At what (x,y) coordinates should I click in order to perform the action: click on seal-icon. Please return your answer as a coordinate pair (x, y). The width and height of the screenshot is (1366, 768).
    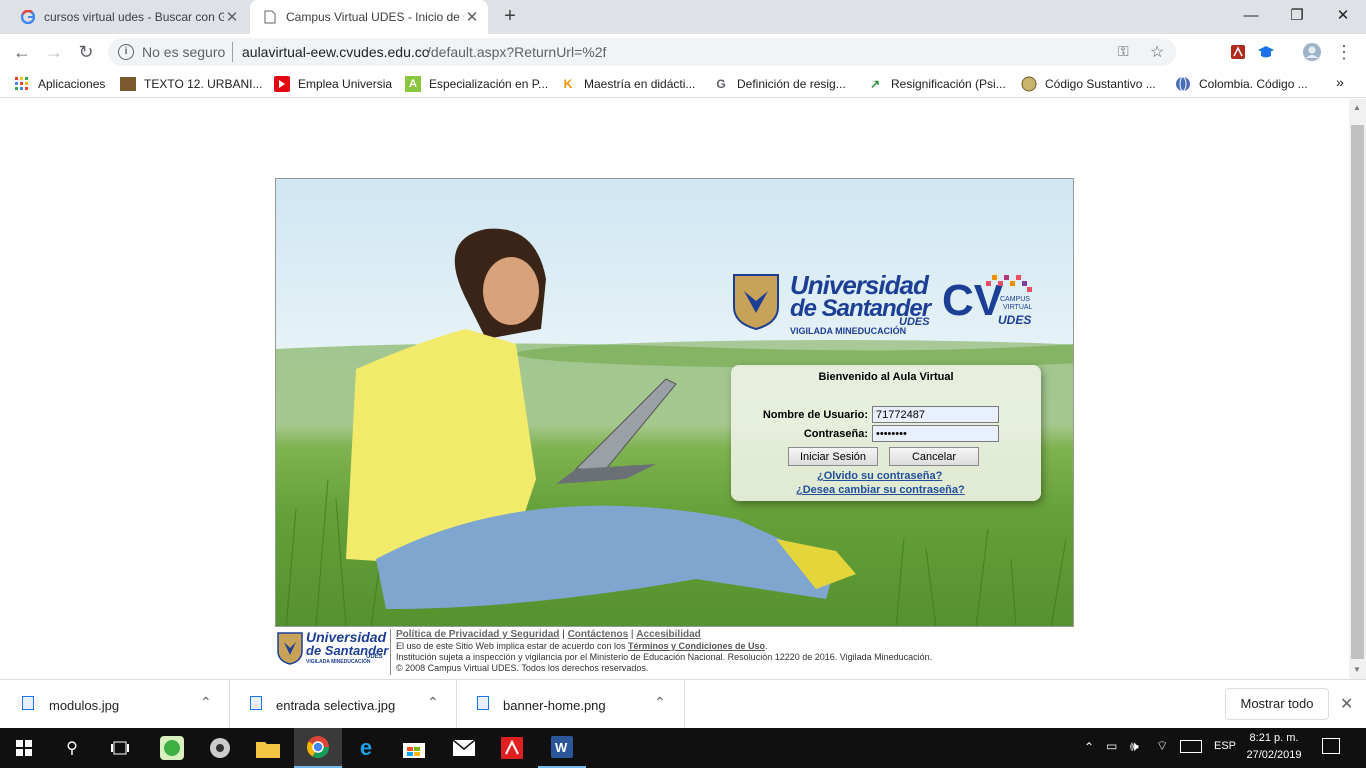
    Looking at the image, I should click on (1029, 84).